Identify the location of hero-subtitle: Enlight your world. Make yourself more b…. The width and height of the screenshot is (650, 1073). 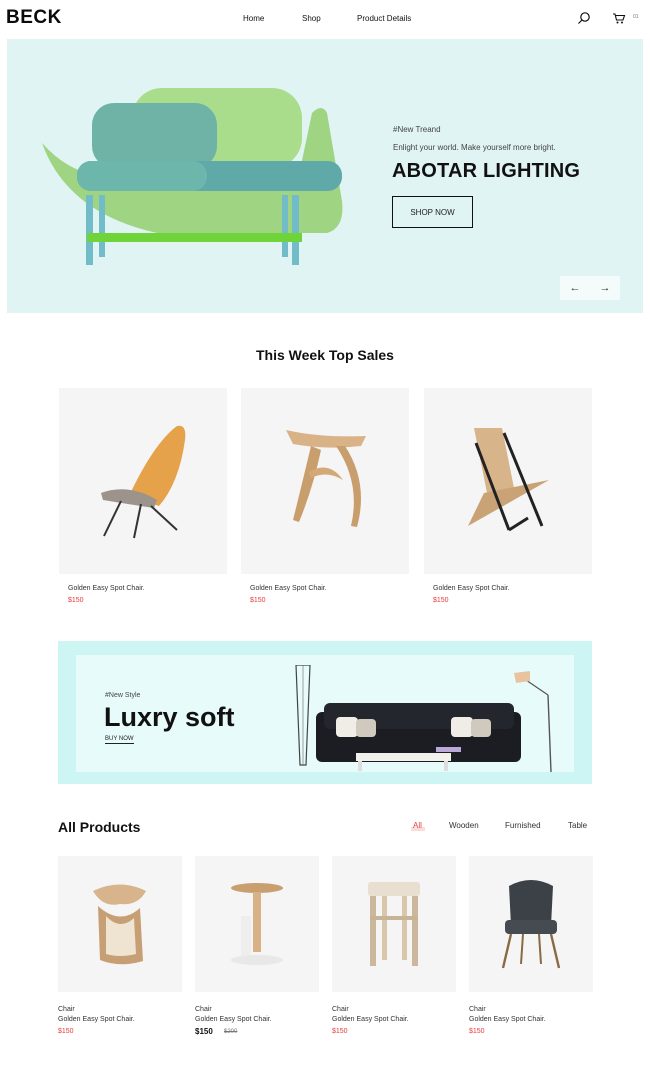
(474, 147).